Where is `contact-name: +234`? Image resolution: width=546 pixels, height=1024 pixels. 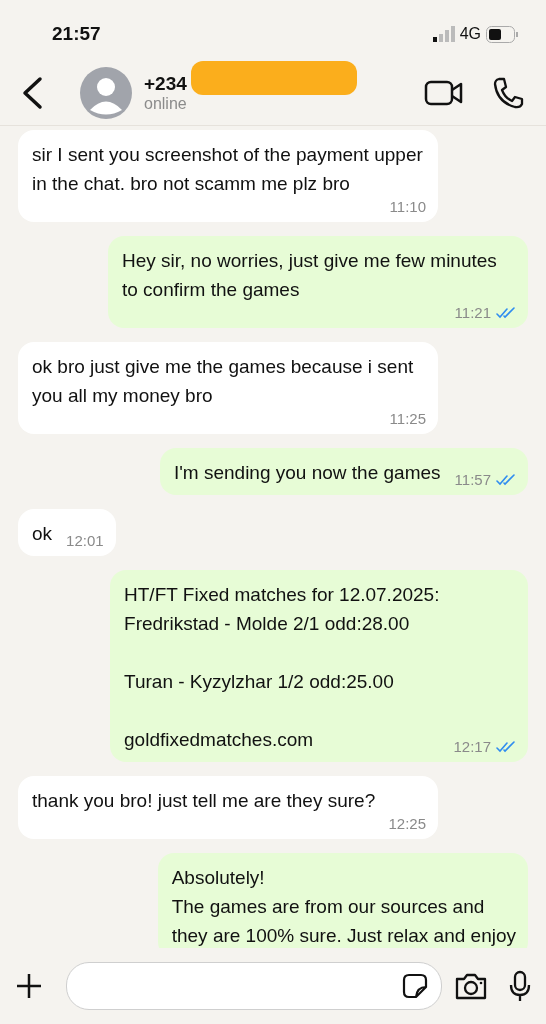 contact-name: +234 is located at coordinates (165, 83).